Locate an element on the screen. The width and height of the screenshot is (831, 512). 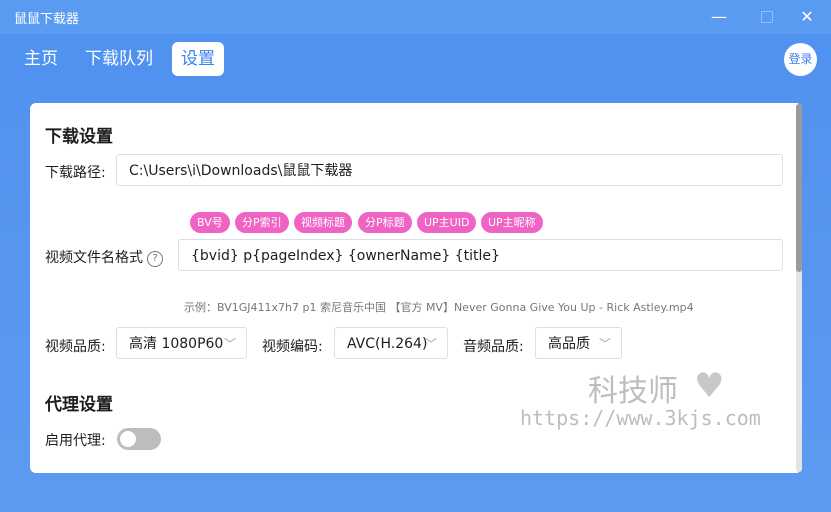
audio-quality-select: 高品质 ﹀ is located at coordinates (578, 343).